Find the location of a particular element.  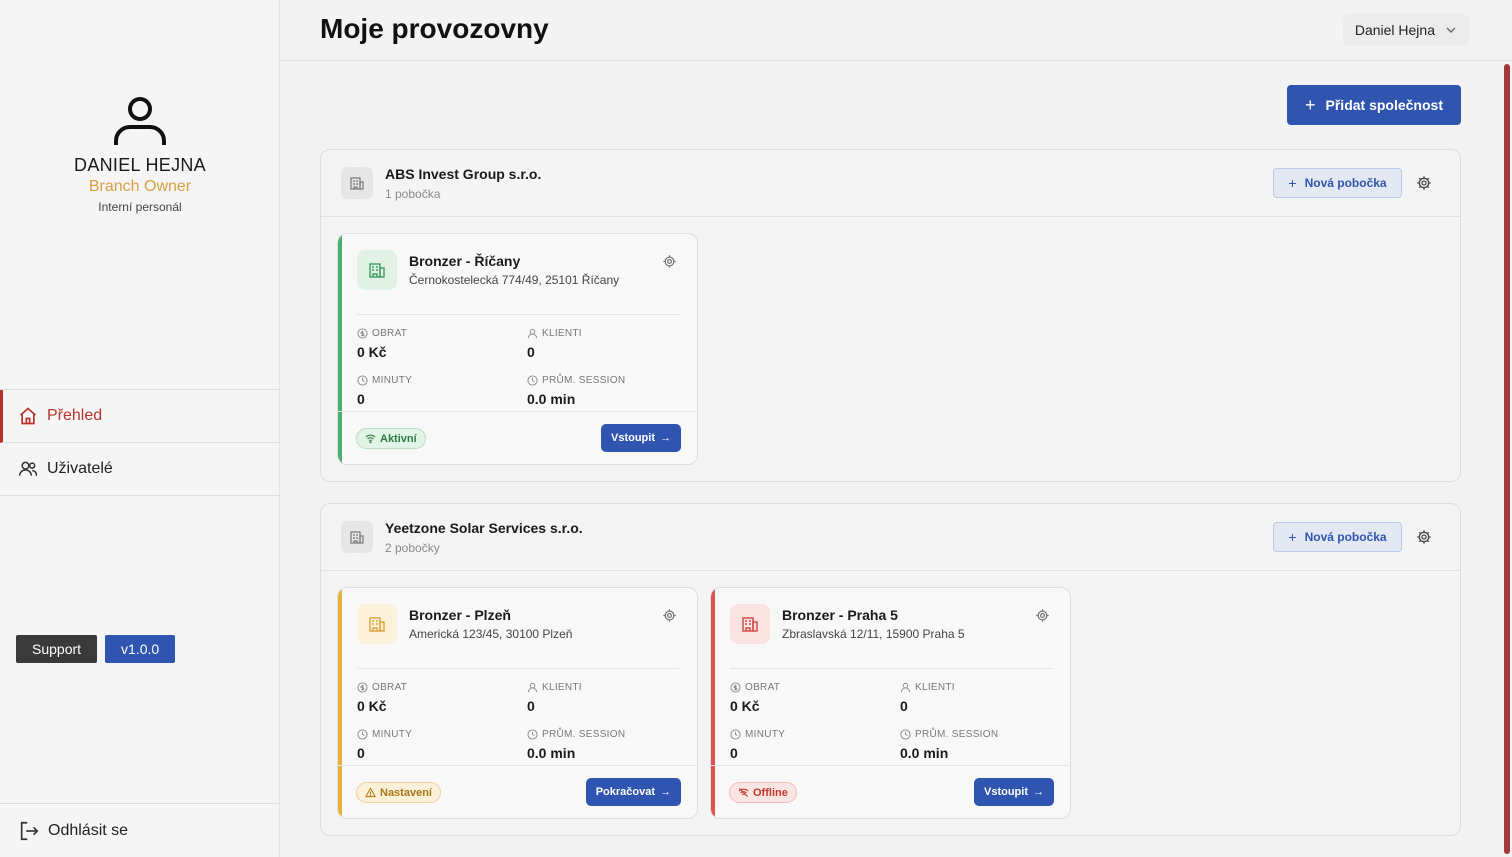

users-icon is located at coordinates (28, 468).